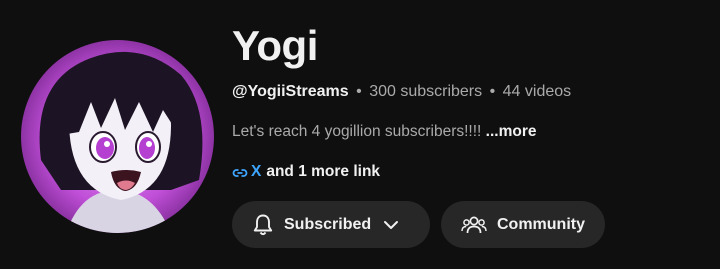 Image resolution: width=720 pixels, height=269 pixels. I want to click on video-count: 44 videos, so click(537, 91).